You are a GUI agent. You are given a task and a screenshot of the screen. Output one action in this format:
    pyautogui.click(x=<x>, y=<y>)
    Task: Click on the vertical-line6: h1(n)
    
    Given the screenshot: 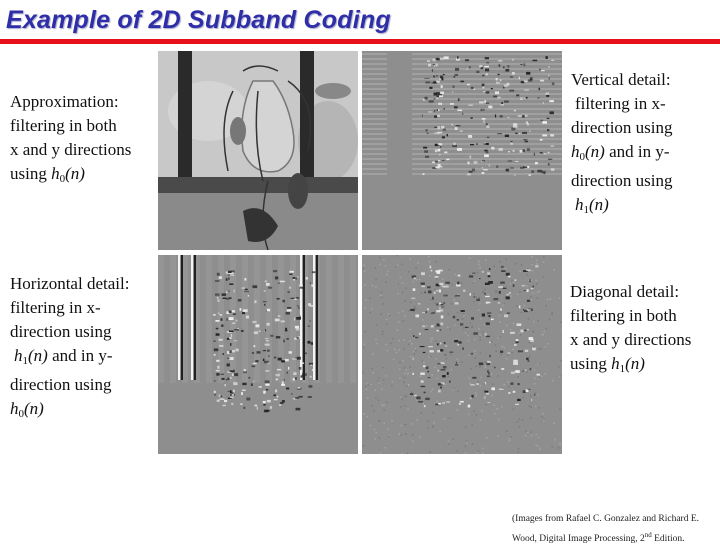 What is the action you would take?
    pyautogui.click(x=622, y=207)
    